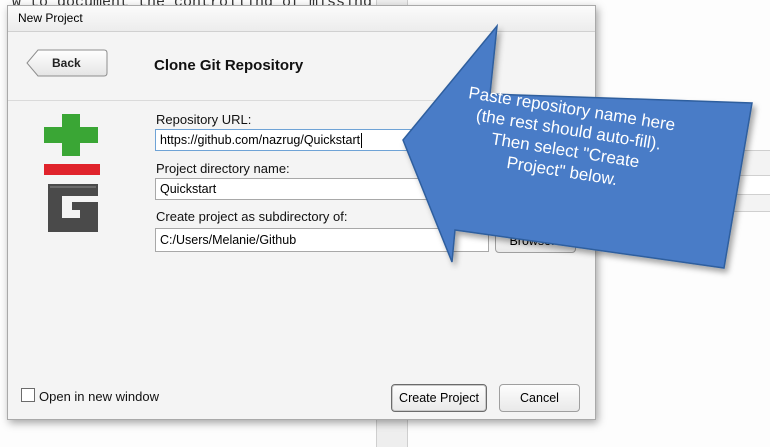 The height and width of the screenshot is (447, 770). I want to click on create-project-button: Create Project, so click(439, 398).